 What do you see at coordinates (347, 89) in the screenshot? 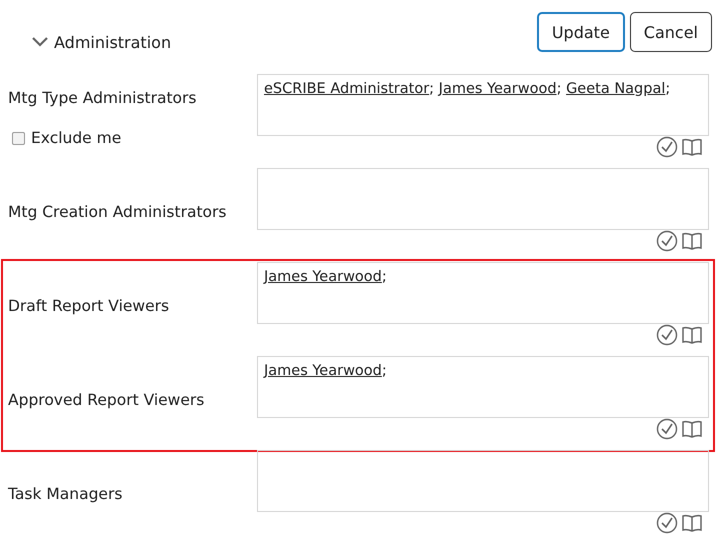
I see `person-link: eSCRIBE Administrator` at bounding box center [347, 89].